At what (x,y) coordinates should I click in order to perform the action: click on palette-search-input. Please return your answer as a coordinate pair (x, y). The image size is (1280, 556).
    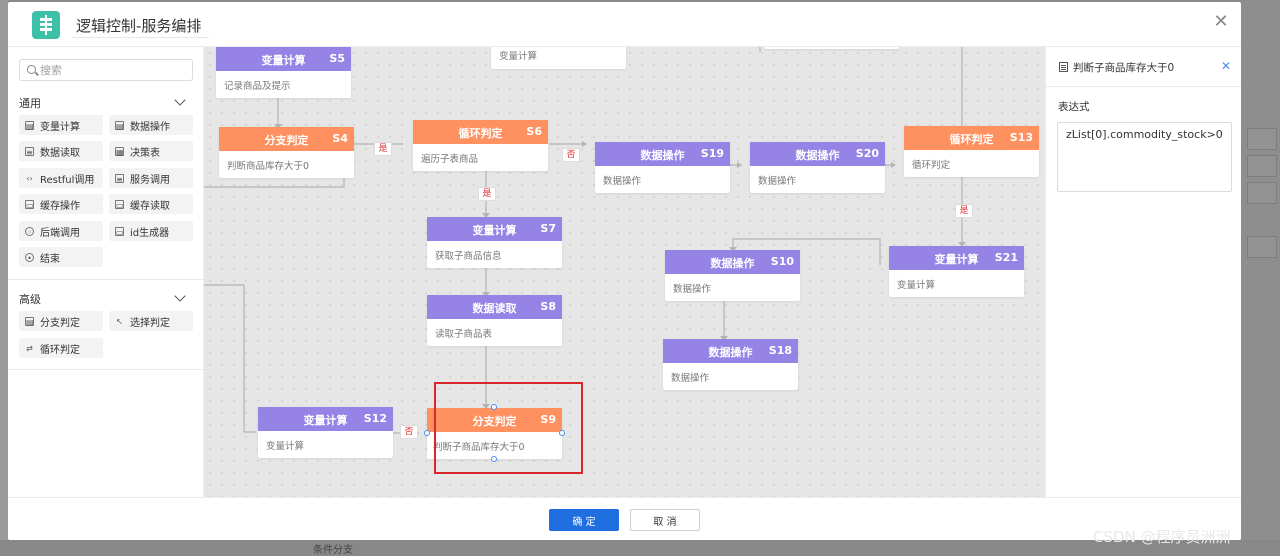
    Looking at the image, I should click on (114, 70).